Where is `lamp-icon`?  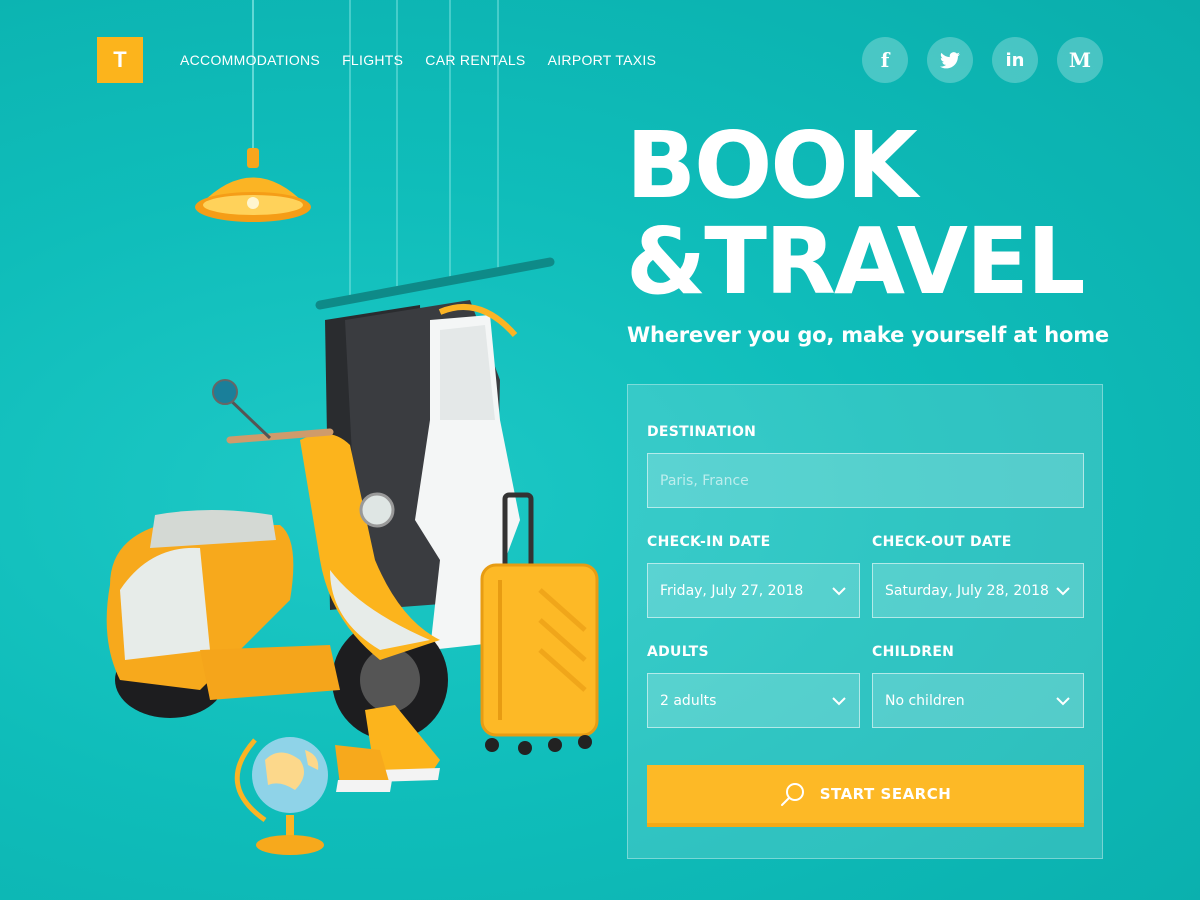 lamp-icon is located at coordinates (253, 185).